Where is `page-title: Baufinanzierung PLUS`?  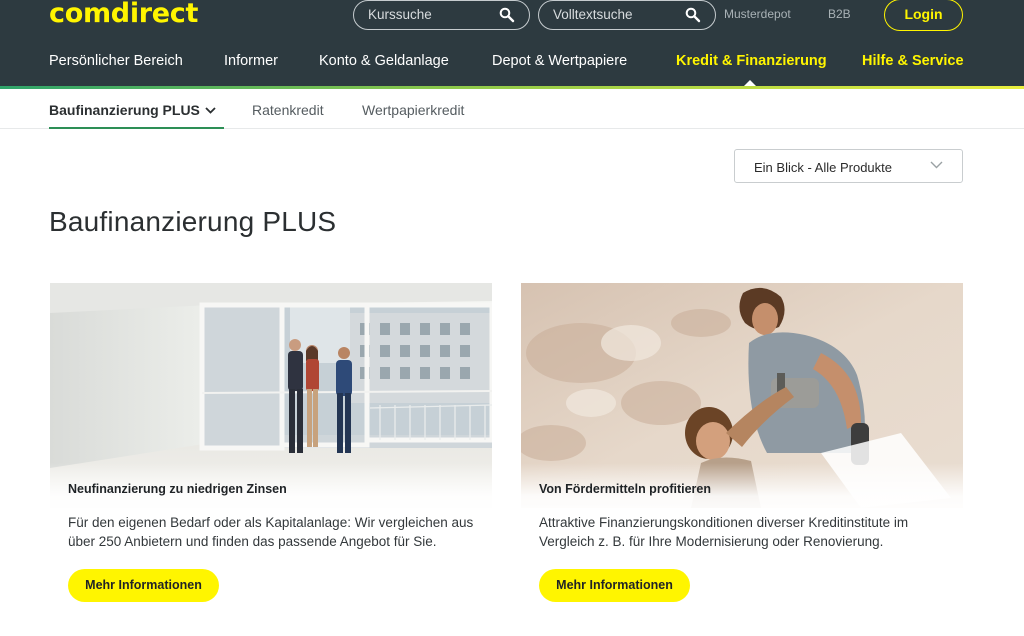 page-title: Baufinanzierung PLUS is located at coordinates (193, 221).